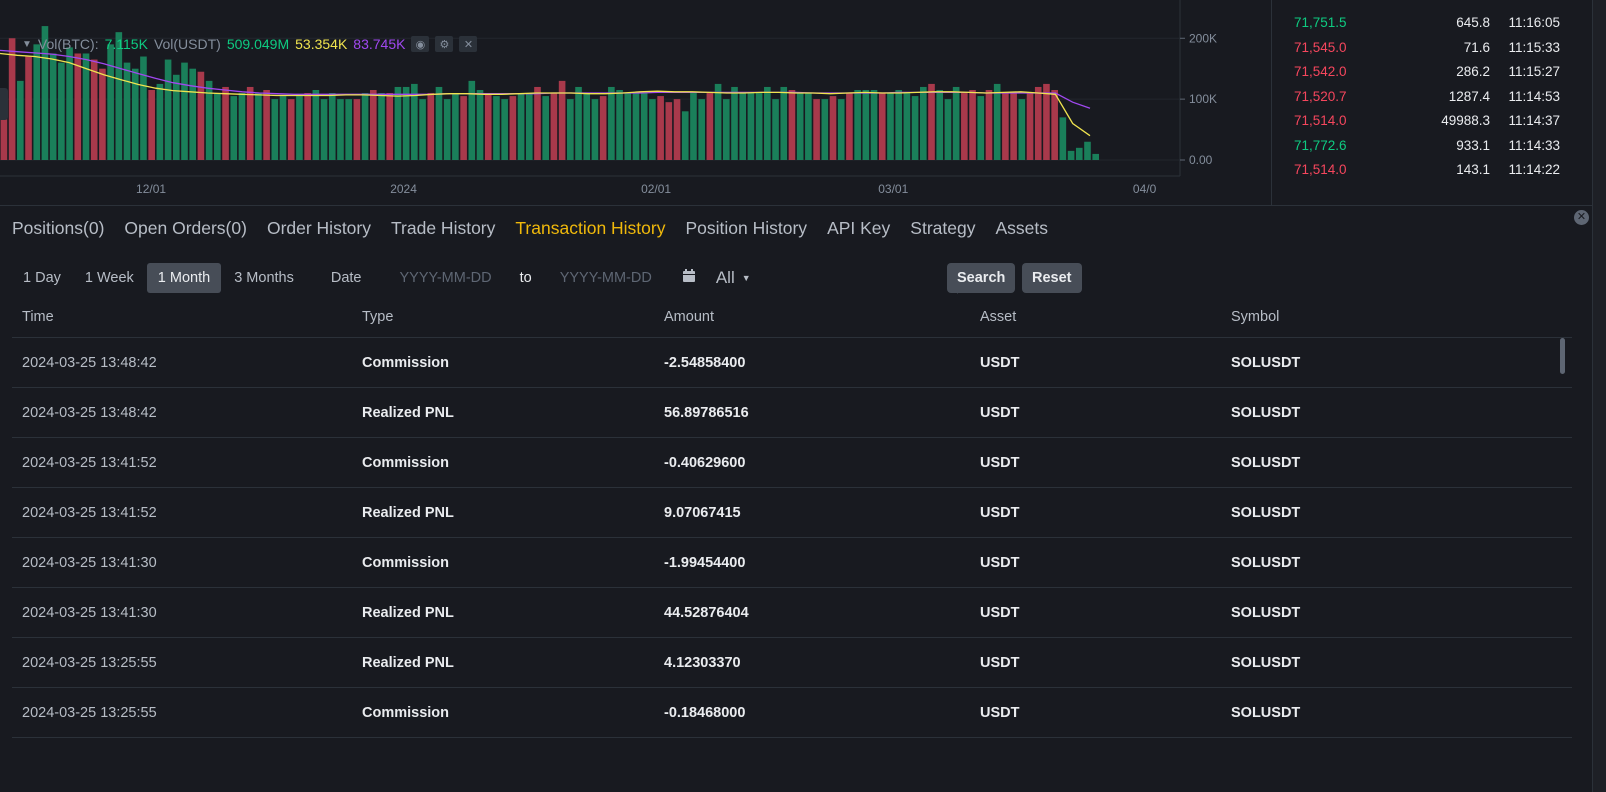 Image resolution: width=1606 pixels, height=792 pixels. I want to click on gear-icon: ⚙, so click(444, 44).